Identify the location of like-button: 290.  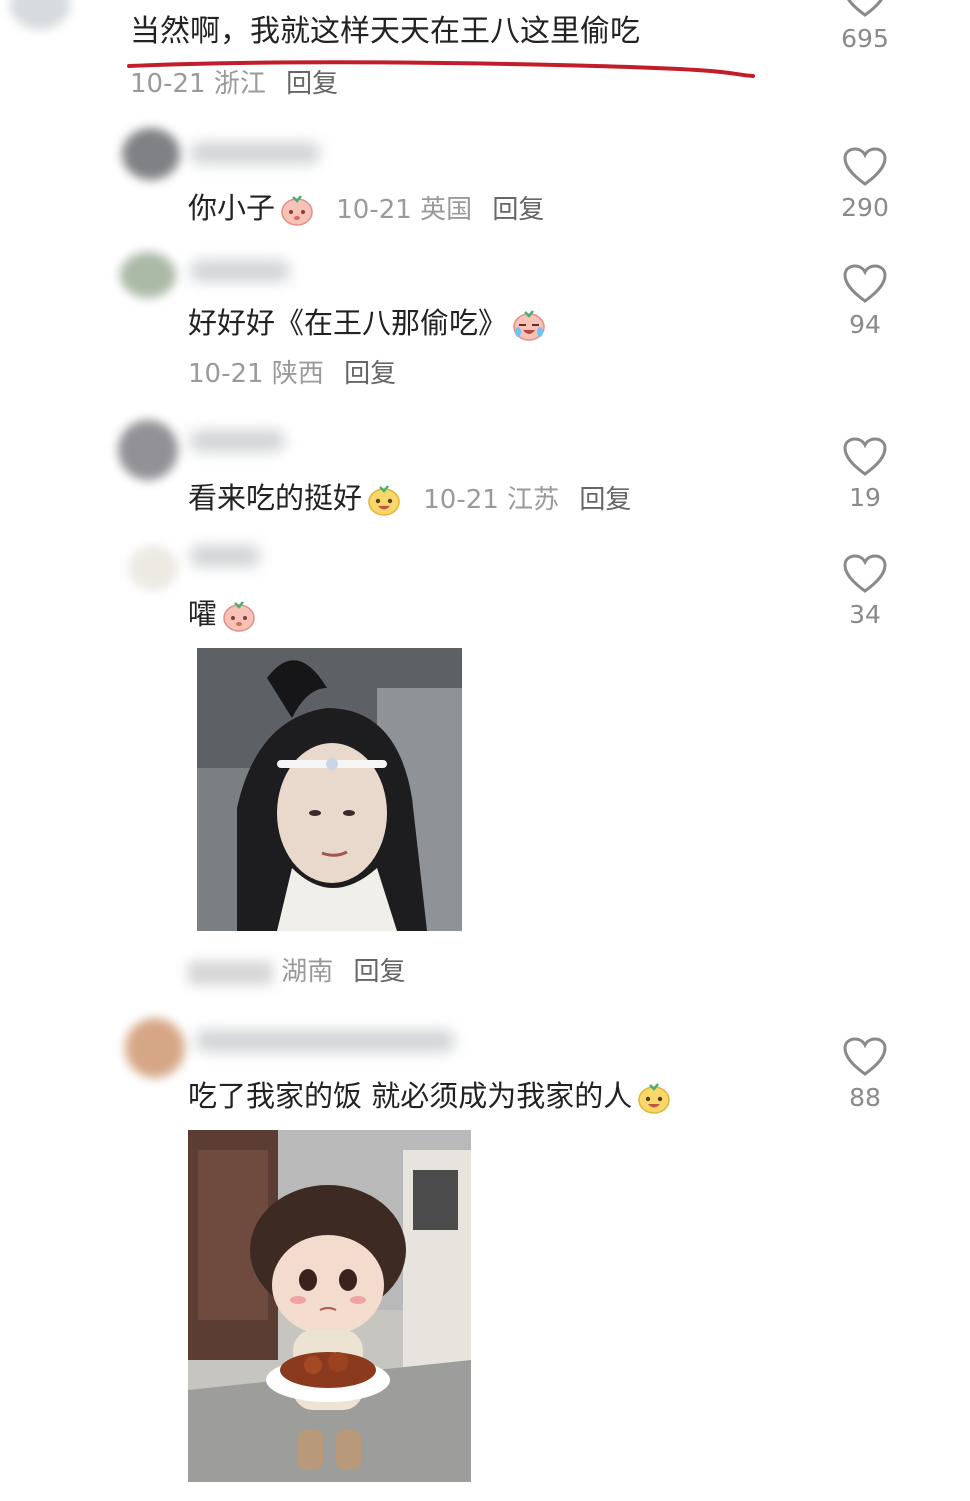
(865, 185).